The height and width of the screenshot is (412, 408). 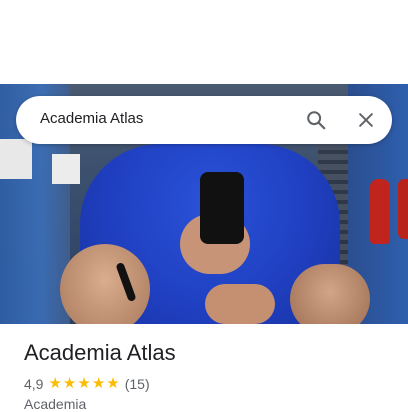 I want to click on rating-row: 4,9 ★ ★ ★ ★ ★ (15), so click(x=87, y=384).